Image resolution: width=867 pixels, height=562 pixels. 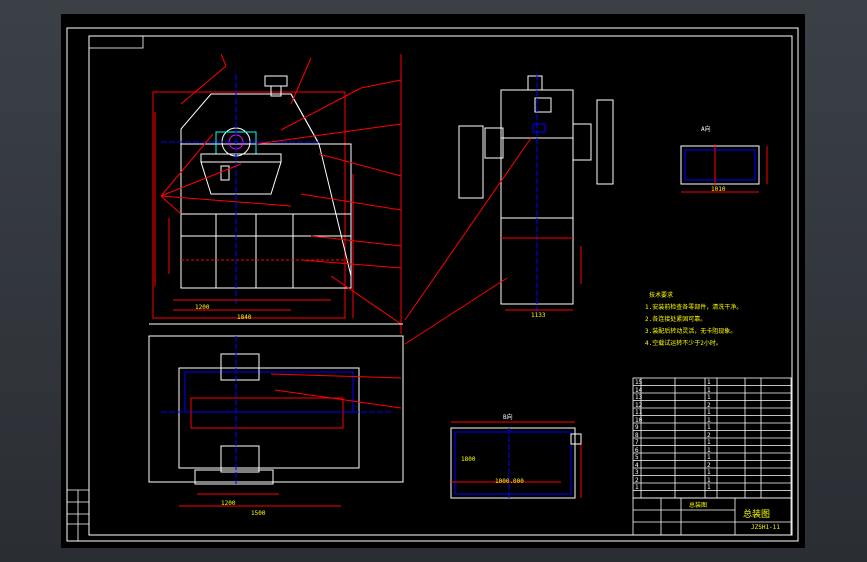 What do you see at coordinates (639, 412) in the screenshot?
I see `parts-cell: 11` at bounding box center [639, 412].